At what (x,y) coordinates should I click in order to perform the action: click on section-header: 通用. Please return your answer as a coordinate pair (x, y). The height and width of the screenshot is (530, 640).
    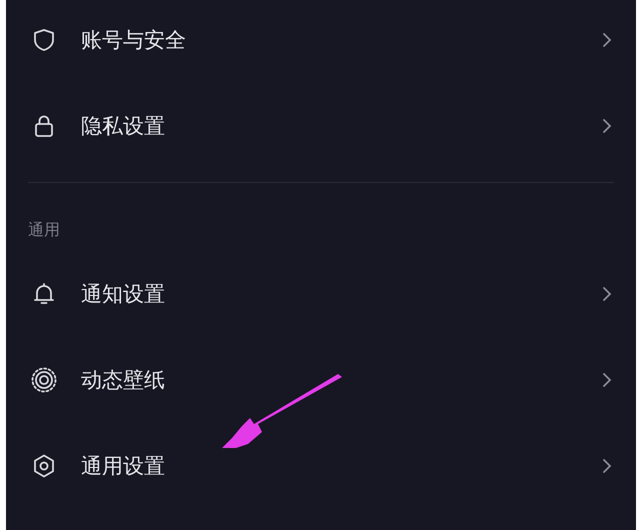
    Looking at the image, I should click on (44, 229).